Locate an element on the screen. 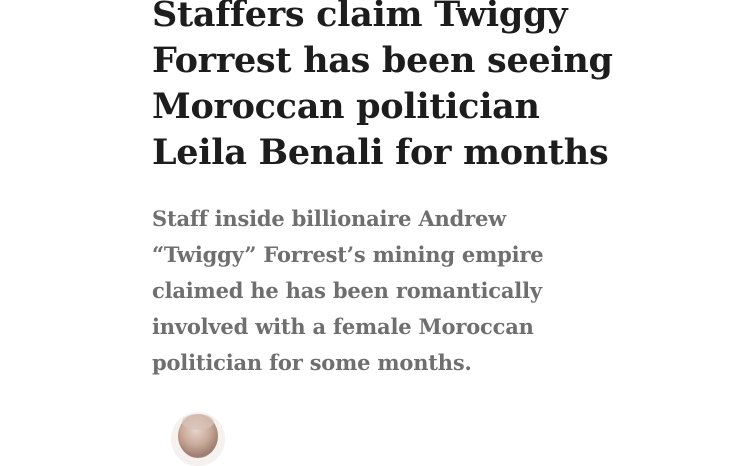 The image size is (750, 466). author-avatar-photo-icon is located at coordinates (198, 439).